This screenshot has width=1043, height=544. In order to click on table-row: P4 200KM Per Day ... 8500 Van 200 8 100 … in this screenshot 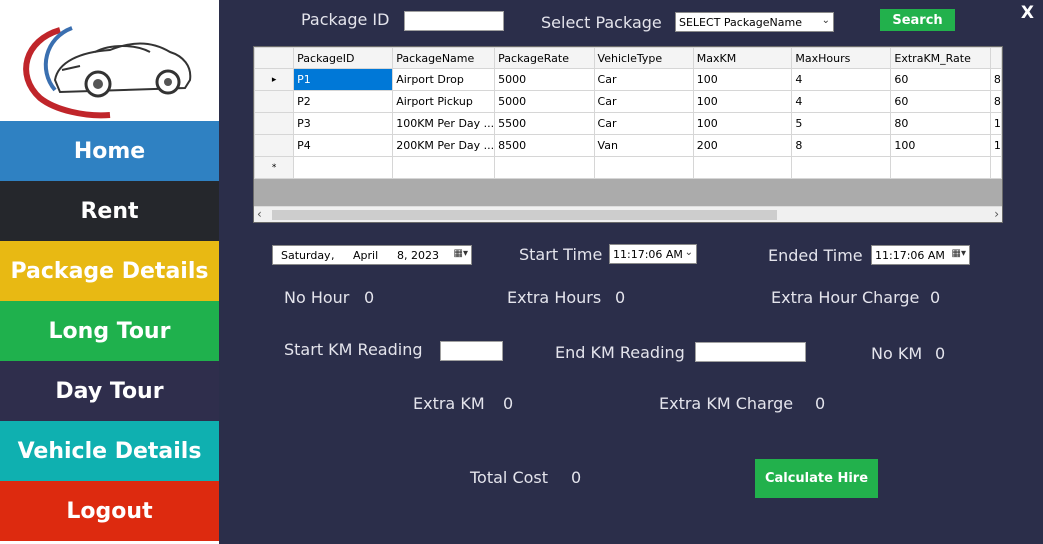, I will do `click(628, 145)`.